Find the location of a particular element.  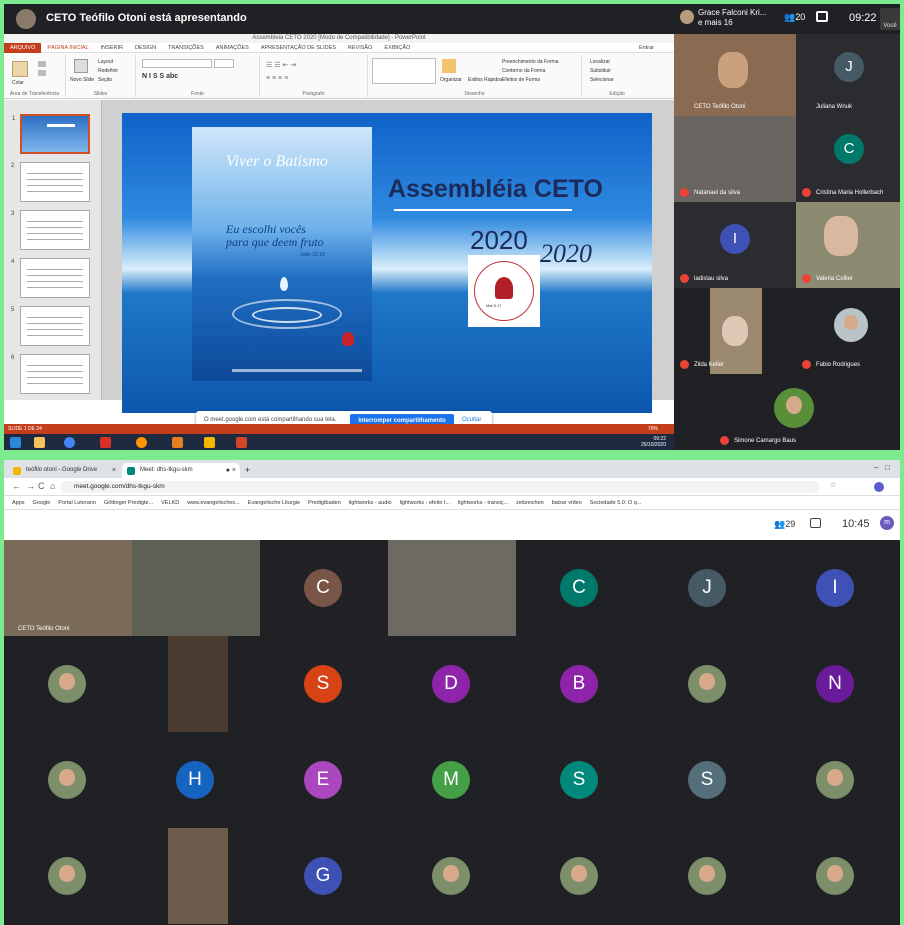

bold-button: N I S S abc is located at coordinates (160, 76).